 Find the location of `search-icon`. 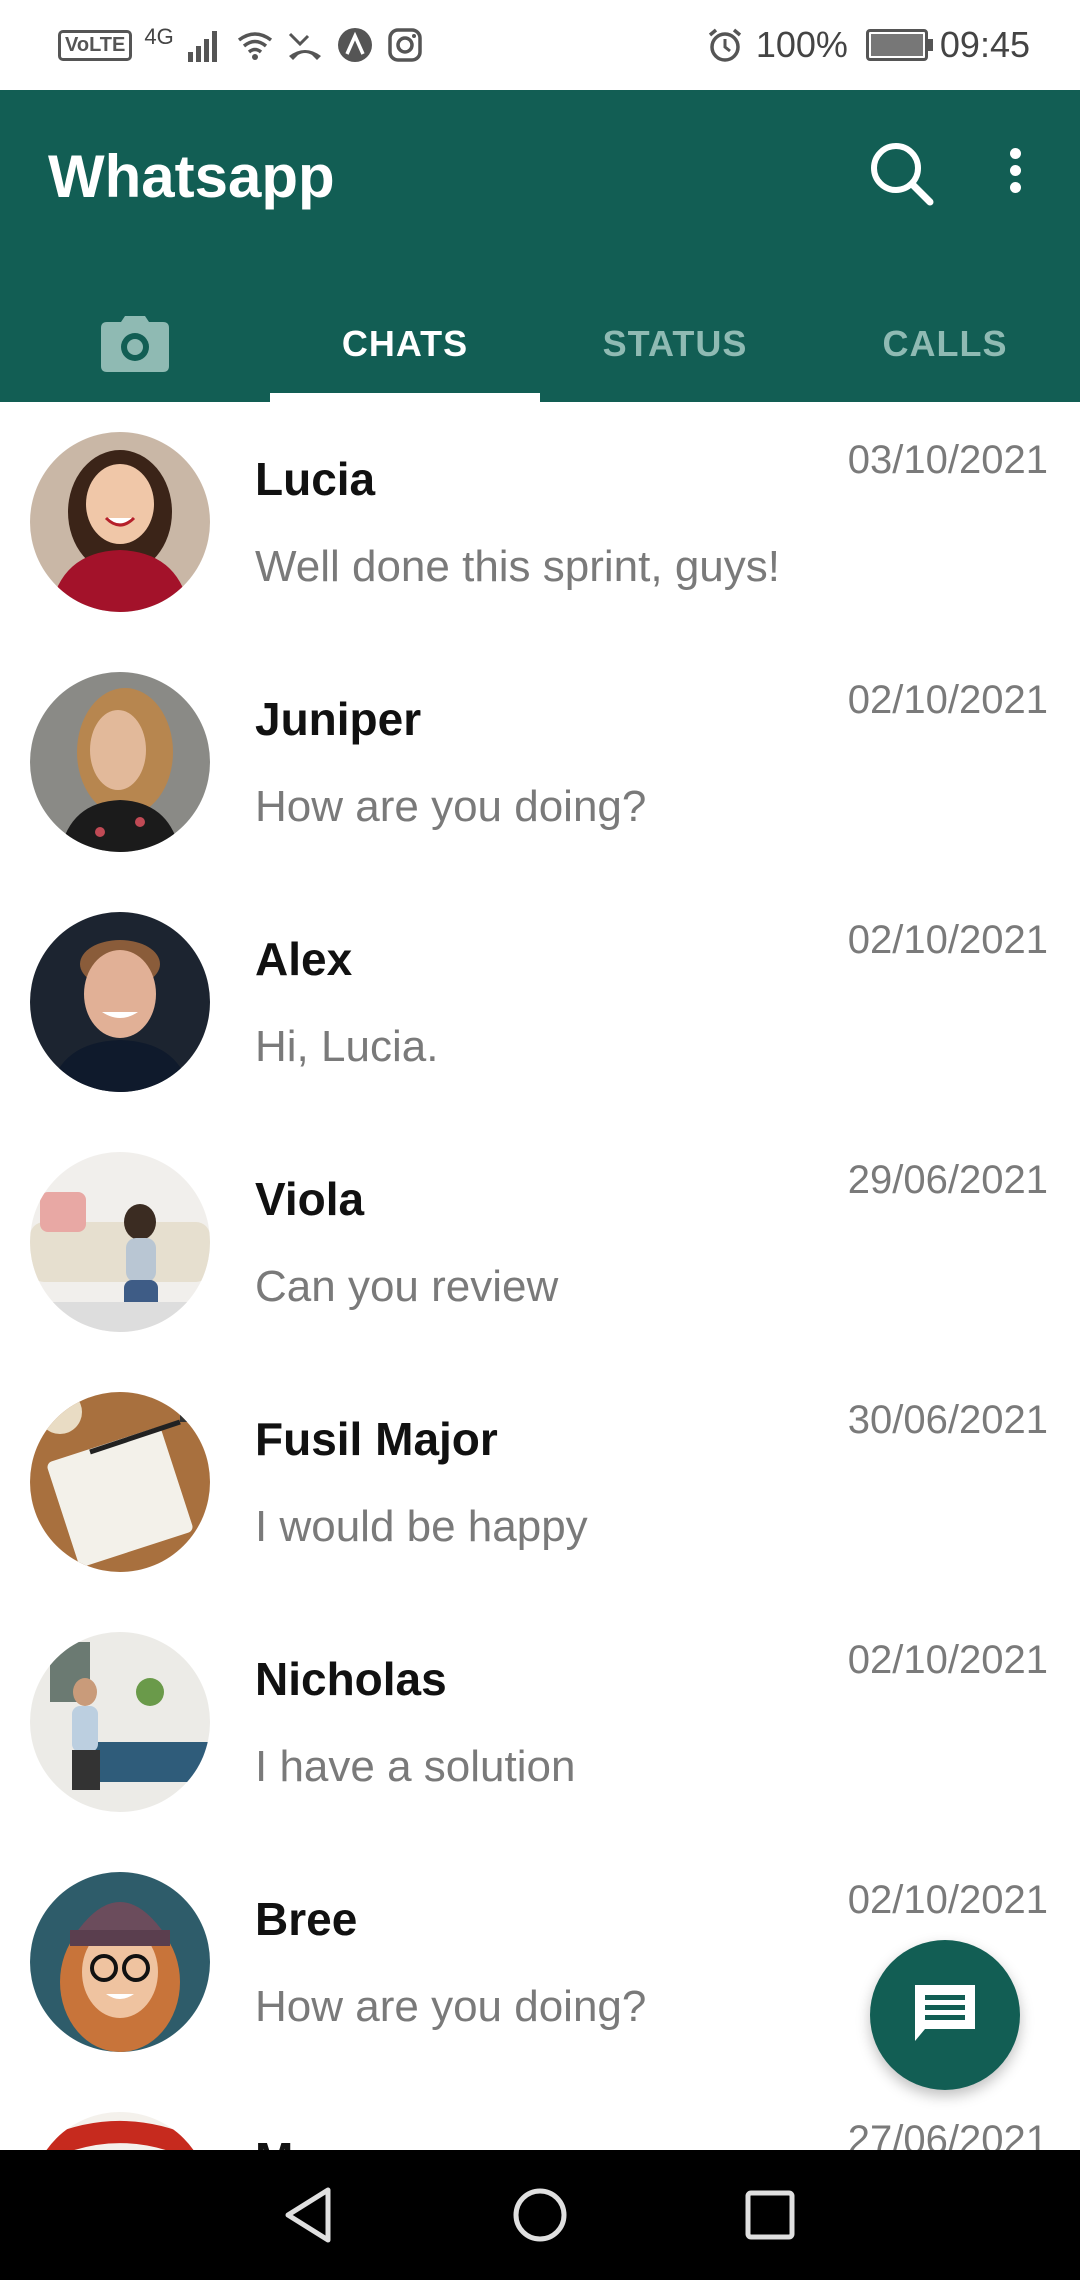

search-icon is located at coordinates (902, 174).